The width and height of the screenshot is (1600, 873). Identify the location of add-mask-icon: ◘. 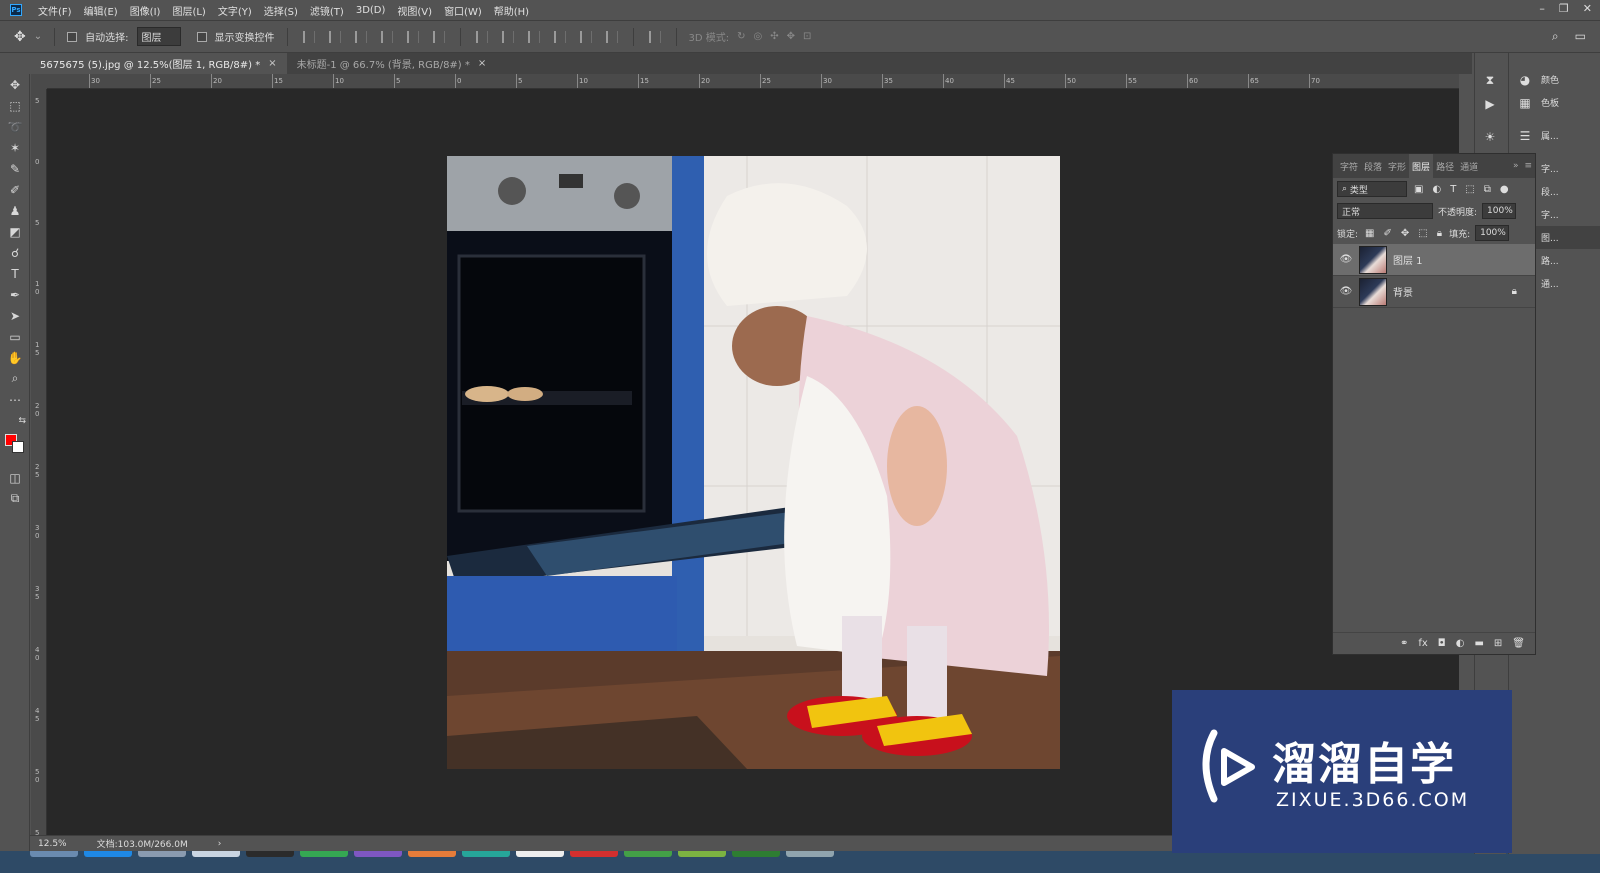
(1442, 643).